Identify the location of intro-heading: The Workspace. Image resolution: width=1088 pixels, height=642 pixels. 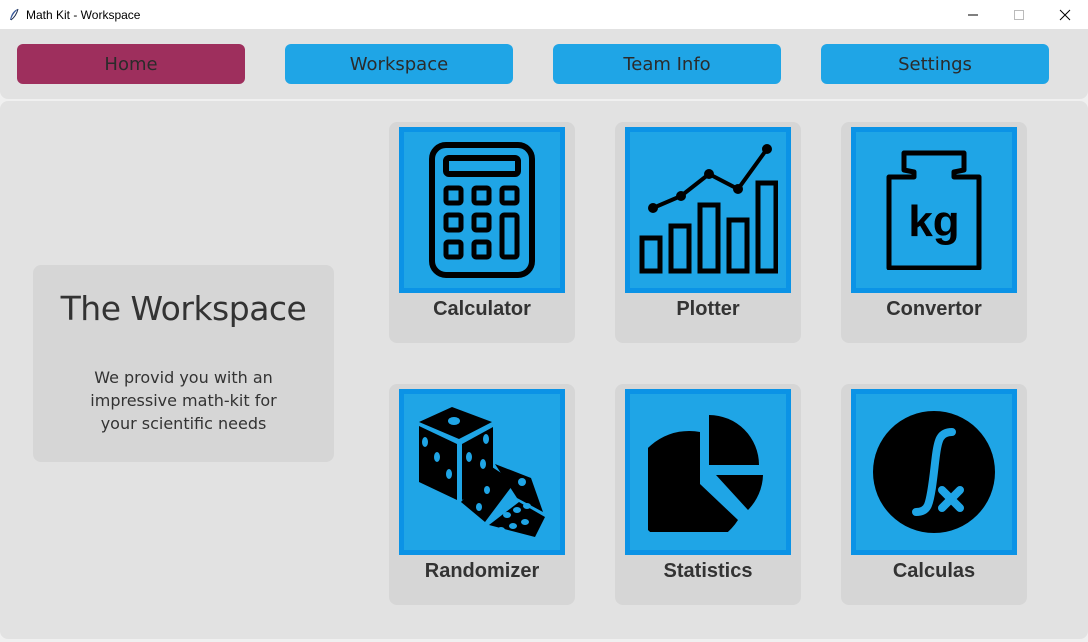
(183, 308).